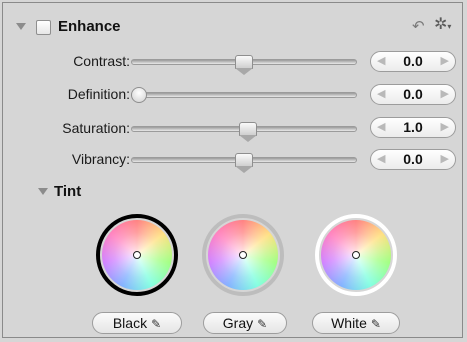  I want to click on enhance-disclosure-icon, so click(21, 26).